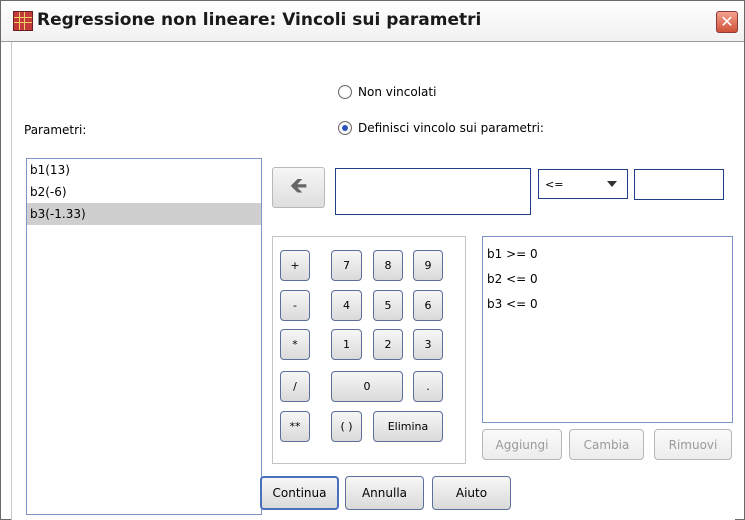 This screenshot has width=745, height=520. What do you see at coordinates (144, 192) in the screenshot?
I see `parameter-item: b2(-6)` at bounding box center [144, 192].